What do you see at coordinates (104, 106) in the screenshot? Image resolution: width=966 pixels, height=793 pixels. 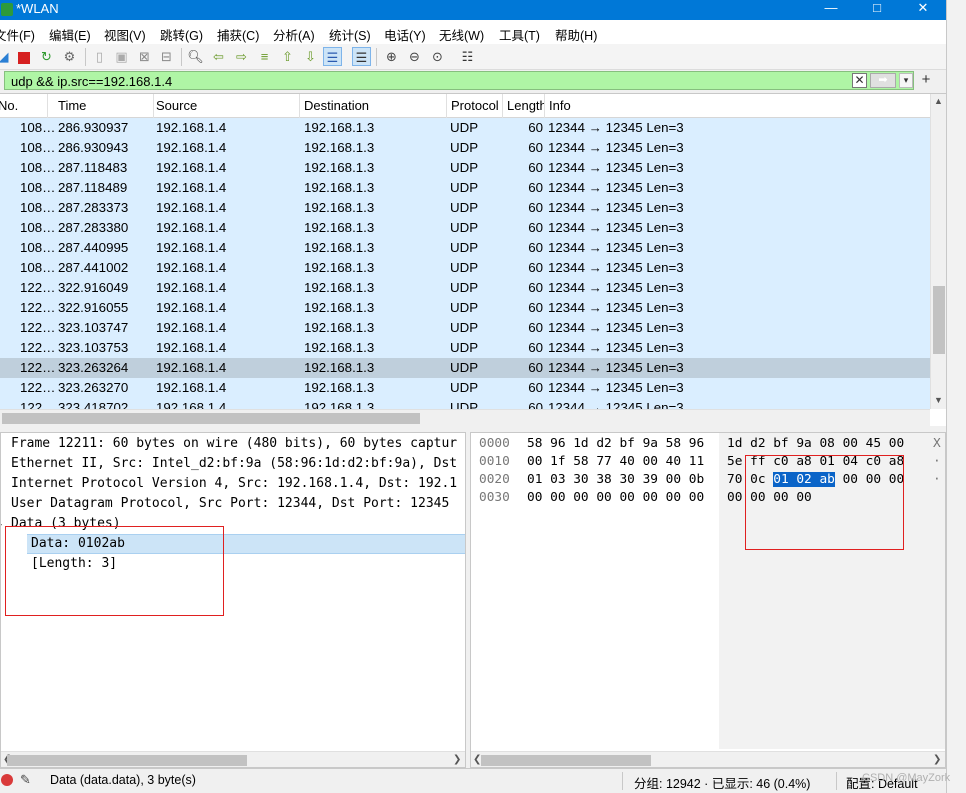 I see `column-header-time: Time` at bounding box center [104, 106].